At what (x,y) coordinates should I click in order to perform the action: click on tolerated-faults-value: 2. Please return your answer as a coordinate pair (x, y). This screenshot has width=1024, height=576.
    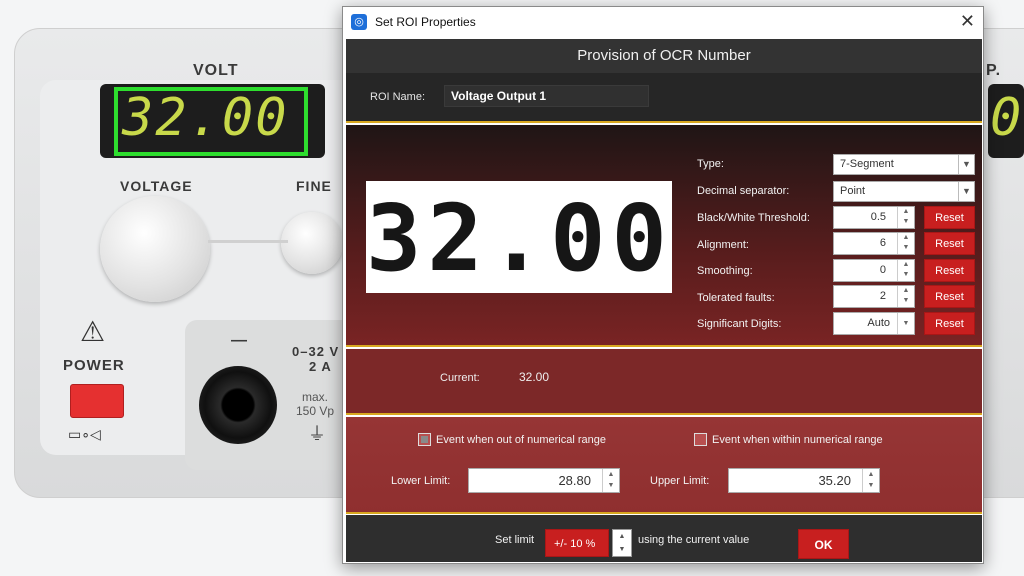
    Looking at the image, I should click on (882, 296).